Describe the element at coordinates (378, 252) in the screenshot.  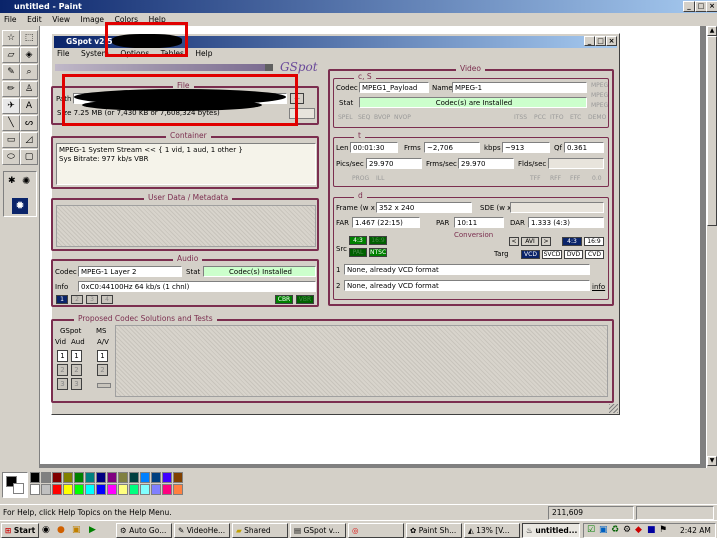
I see `src-ntsc-button: NTSC` at that location.